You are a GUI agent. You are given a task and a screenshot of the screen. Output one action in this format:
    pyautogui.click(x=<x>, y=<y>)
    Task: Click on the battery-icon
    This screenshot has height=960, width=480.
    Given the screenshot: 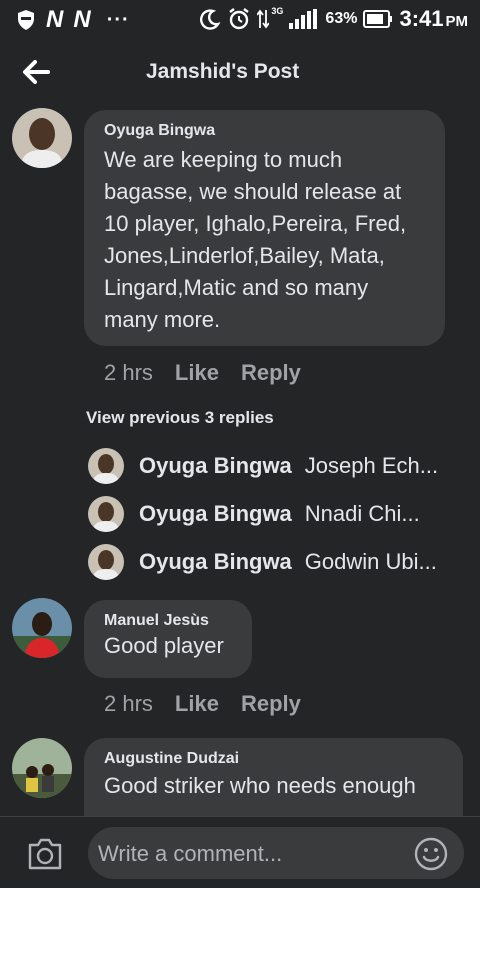 What is the action you would take?
    pyautogui.click(x=378, y=19)
    